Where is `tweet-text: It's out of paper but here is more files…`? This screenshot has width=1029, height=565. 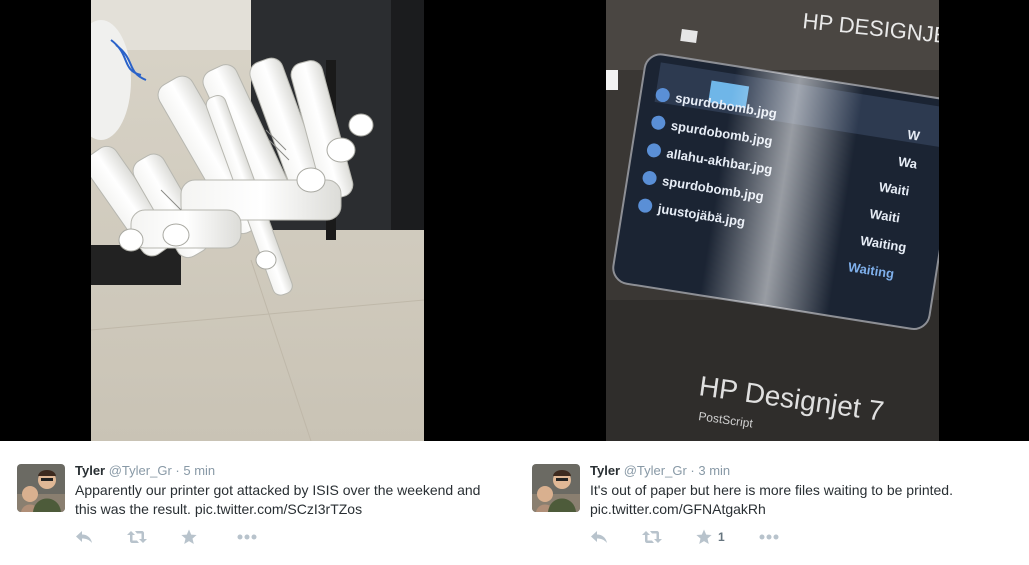
tweet-text: It's out of paper but here is more files… is located at coordinates (771, 499).